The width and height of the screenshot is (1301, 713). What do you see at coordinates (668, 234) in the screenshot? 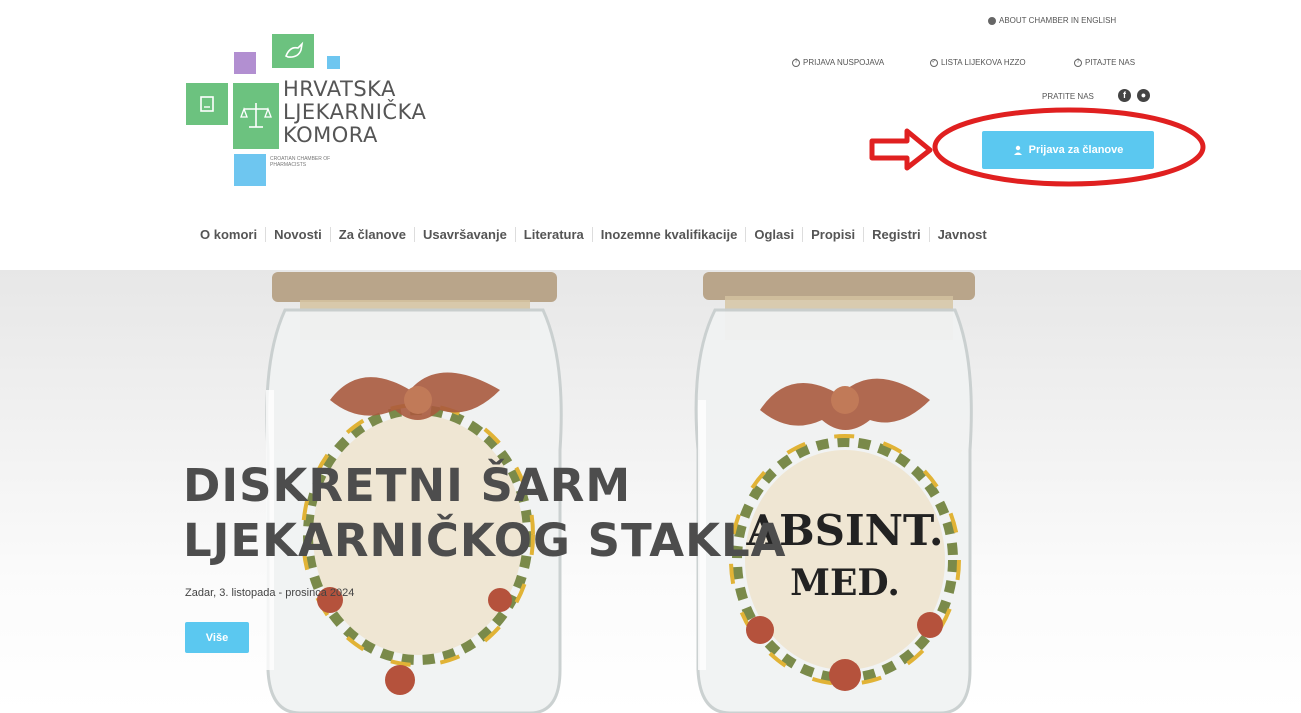
I see `nav-item-inozemne-kvalifikacije: Inozemne kvalifikacije` at bounding box center [668, 234].